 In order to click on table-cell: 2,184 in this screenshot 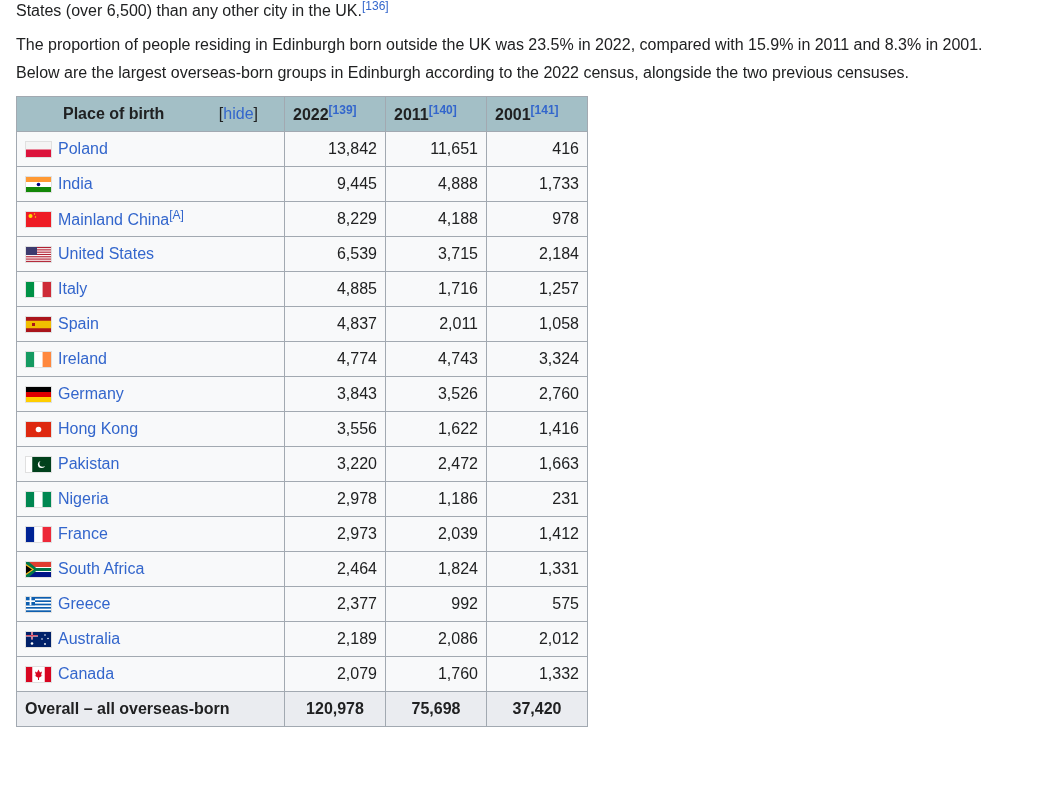, I will do `click(537, 254)`.